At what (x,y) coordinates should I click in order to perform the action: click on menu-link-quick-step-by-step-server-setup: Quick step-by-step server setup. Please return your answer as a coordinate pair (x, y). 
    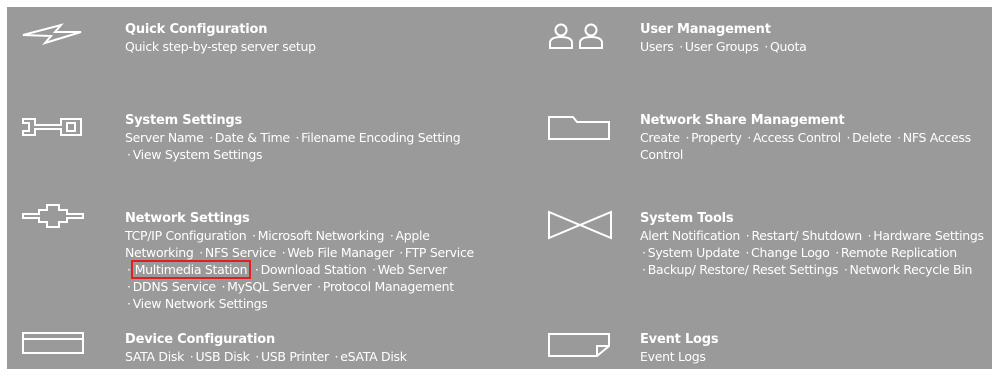
    Looking at the image, I should click on (220, 46).